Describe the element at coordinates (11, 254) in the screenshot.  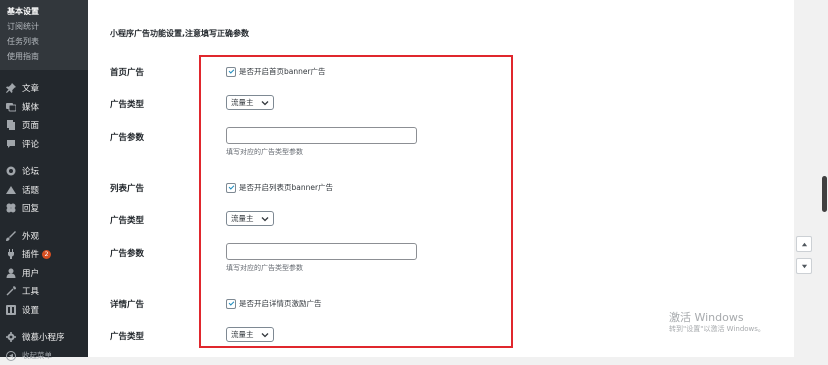
I see `plugin-icon` at that location.